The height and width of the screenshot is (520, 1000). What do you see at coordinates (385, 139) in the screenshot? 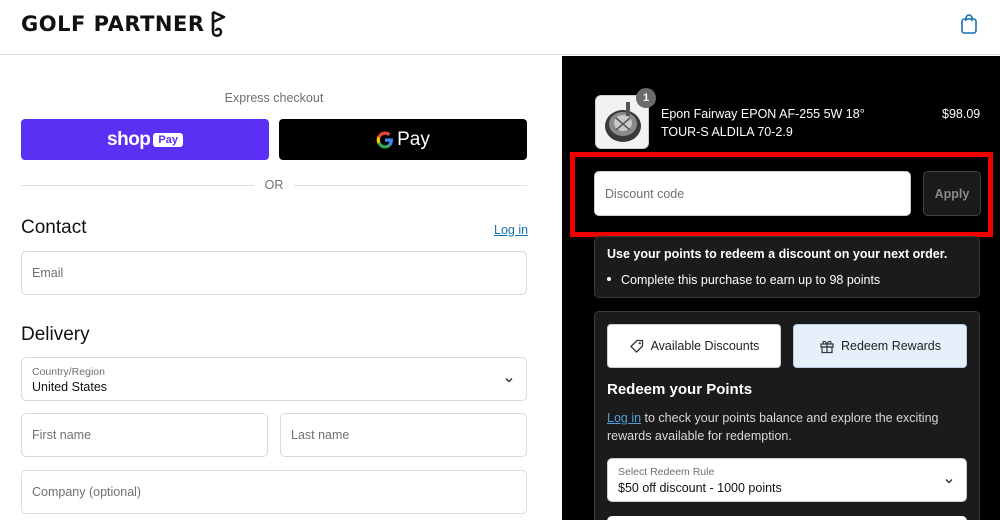
I see `google-g-icon` at bounding box center [385, 139].